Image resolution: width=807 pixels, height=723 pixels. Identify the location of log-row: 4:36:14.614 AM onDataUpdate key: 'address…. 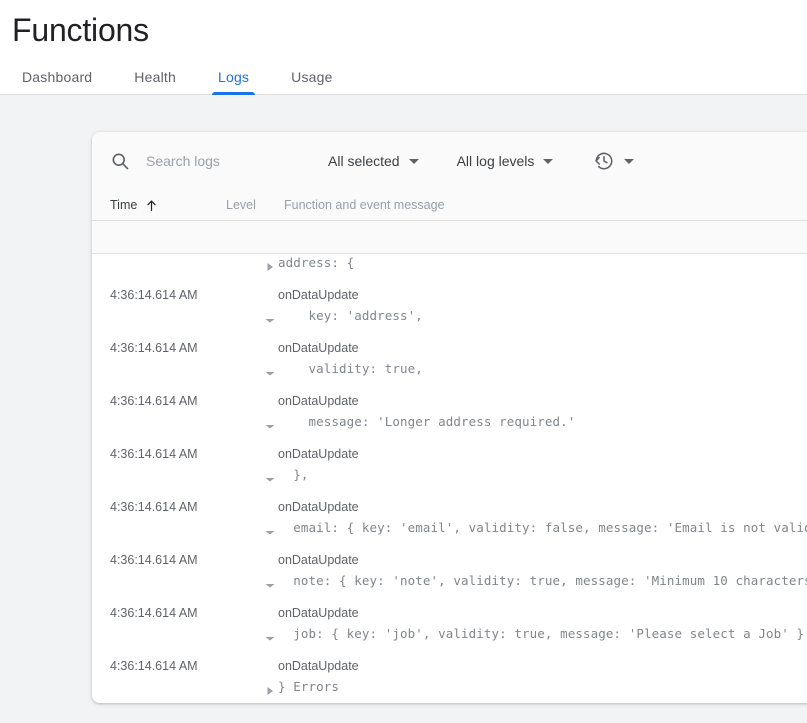
(449, 307).